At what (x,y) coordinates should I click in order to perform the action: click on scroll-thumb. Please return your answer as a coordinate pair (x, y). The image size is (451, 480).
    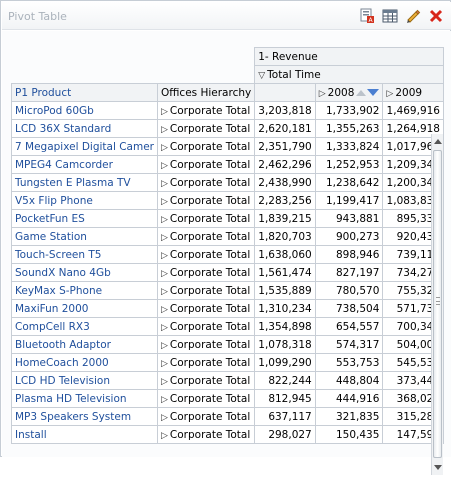
    Looking at the image, I should click on (437, 304).